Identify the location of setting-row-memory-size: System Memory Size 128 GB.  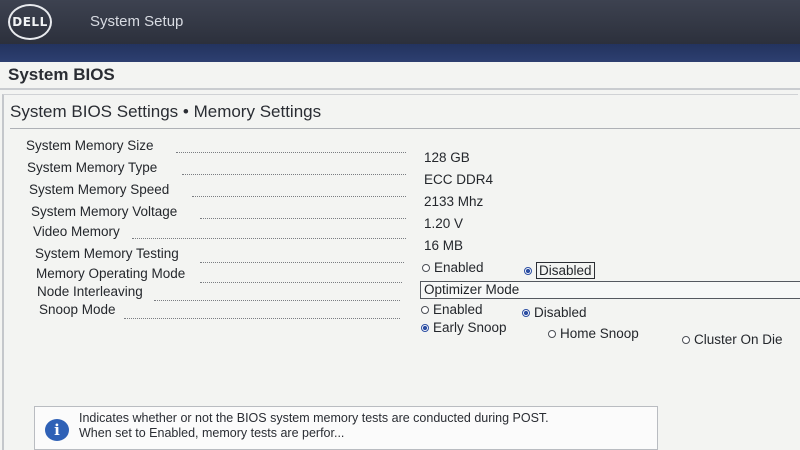
(400, 151).